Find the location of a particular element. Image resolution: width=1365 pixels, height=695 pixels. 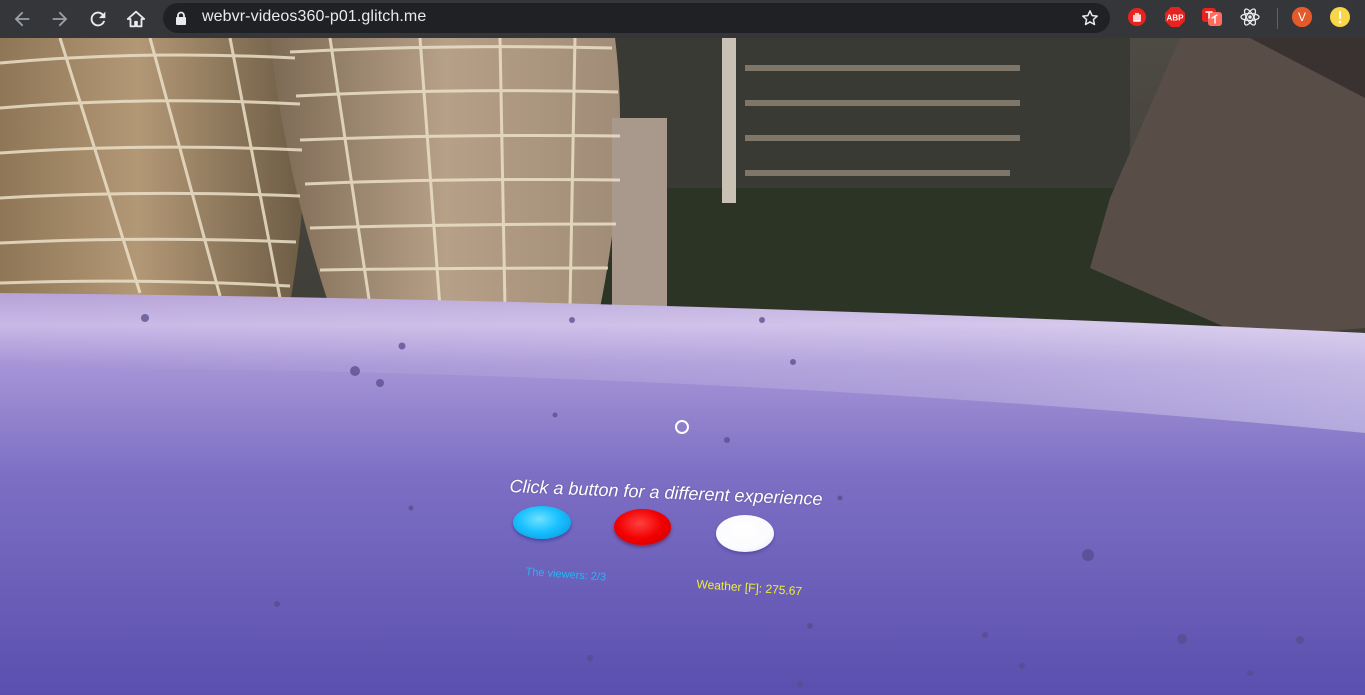

address-bar: webvr-videos360-p01.glitch.me is located at coordinates (636, 18).